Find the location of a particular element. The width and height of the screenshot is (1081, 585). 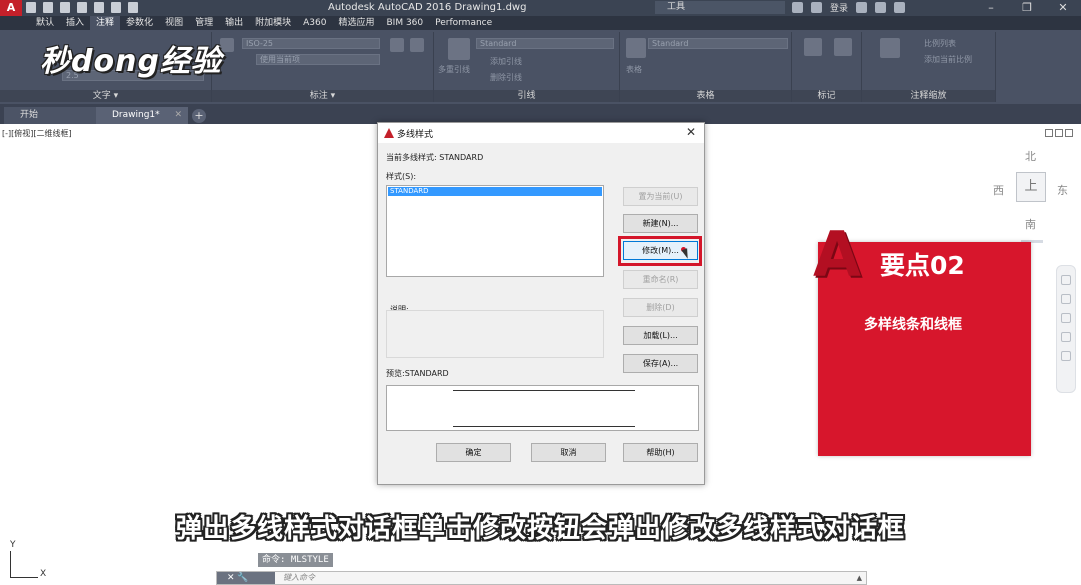

dim-layer-combo: 使用当前项 is located at coordinates (318, 59).